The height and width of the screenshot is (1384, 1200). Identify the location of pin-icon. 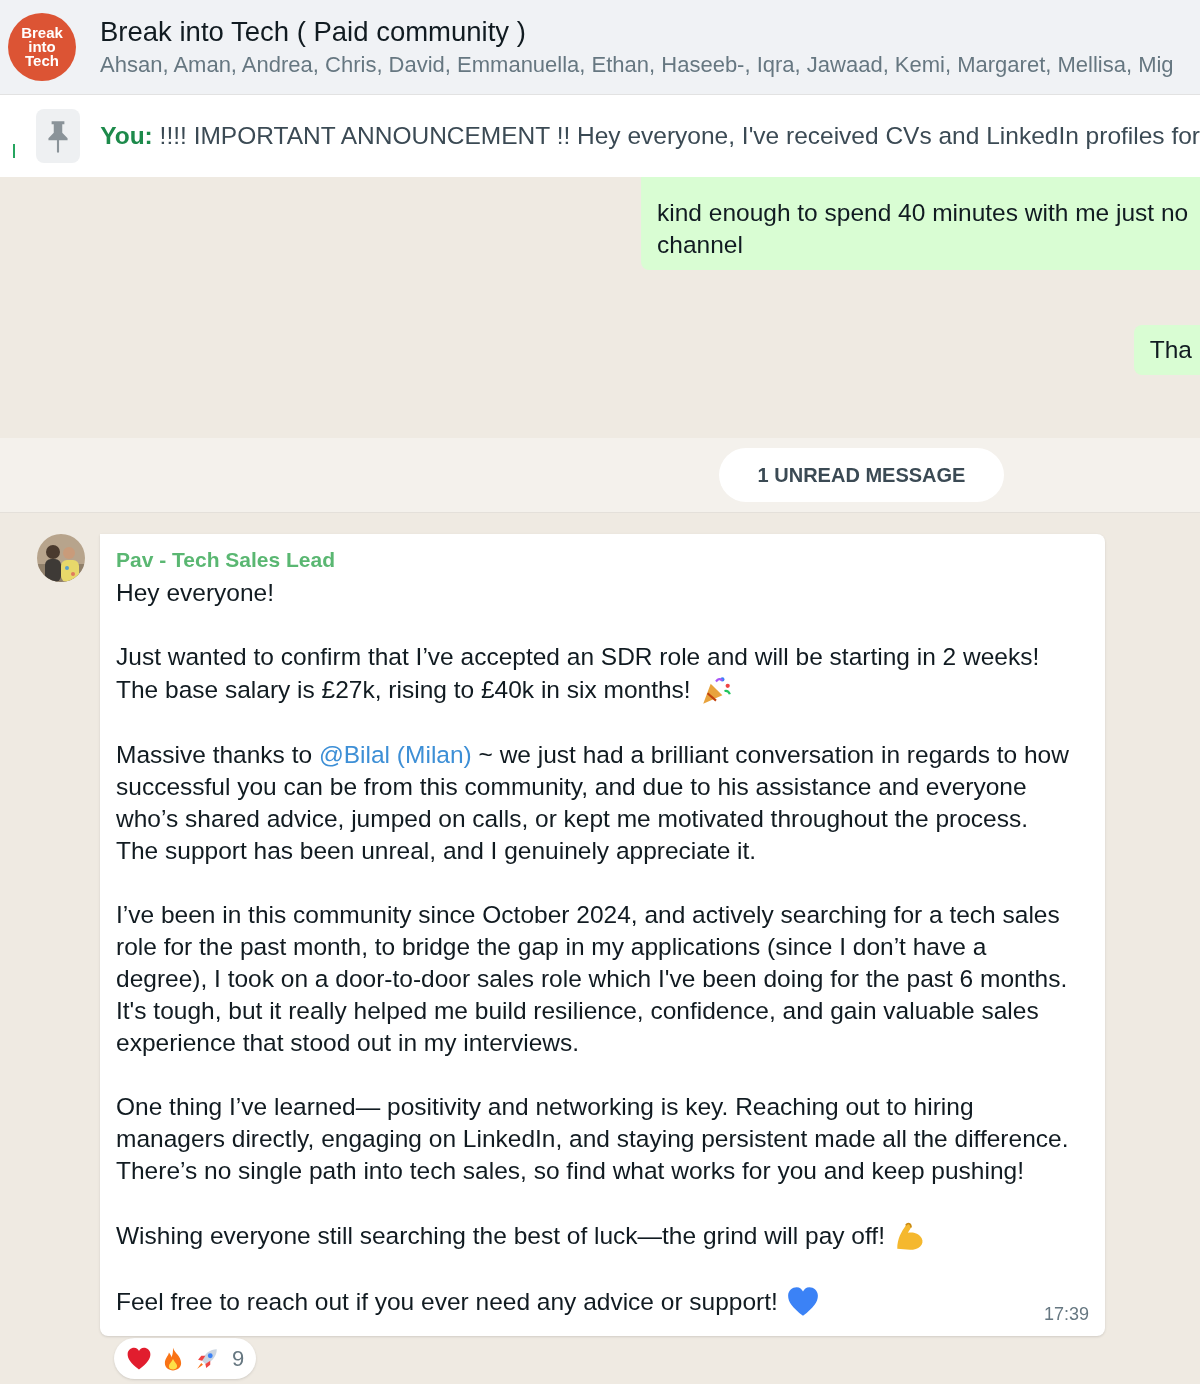
(58, 136).